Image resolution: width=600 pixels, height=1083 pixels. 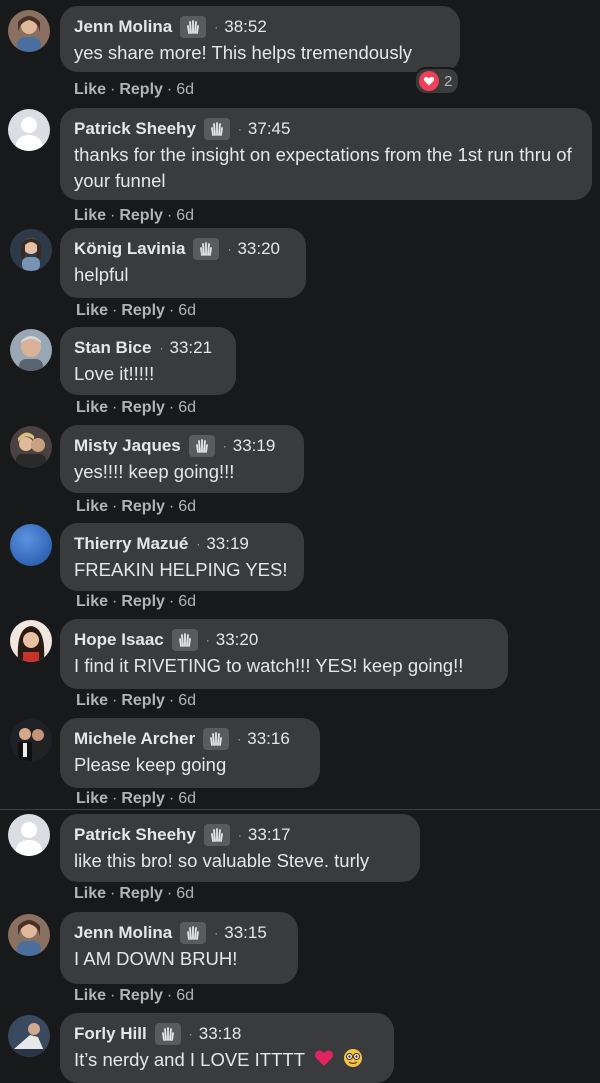 What do you see at coordinates (269, 835) in the screenshot?
I see `comment-timestamp: 33:17` at bounding box center [269, 835].